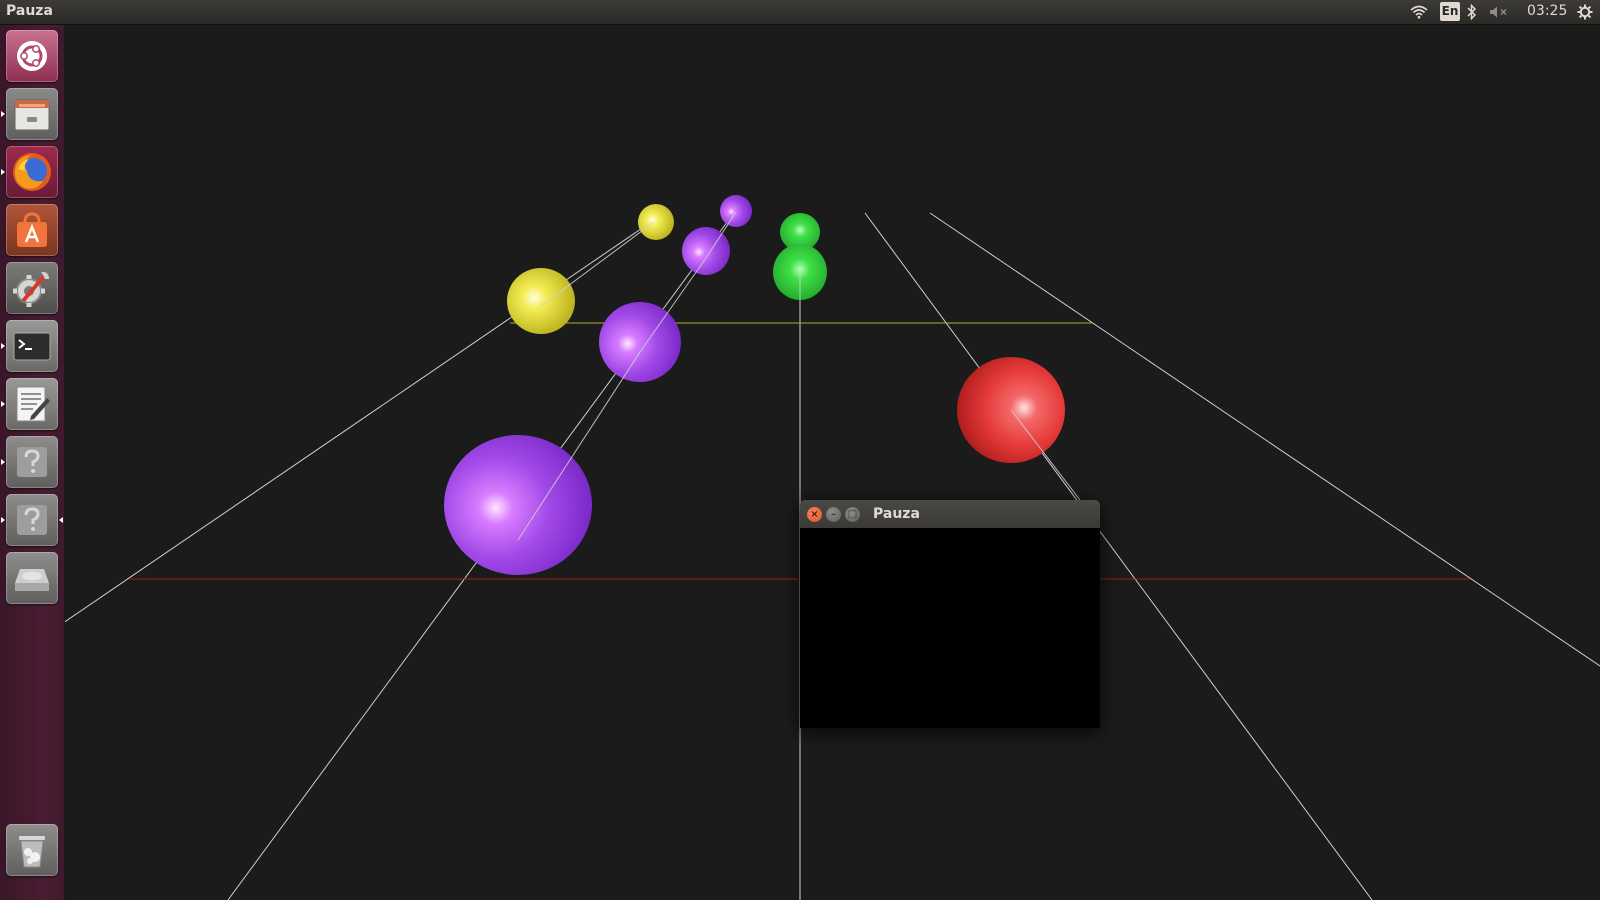 The height and width of the screenshot is (900, 1600). I want to click on unknown-app-launcher-focused, so click(32, 520).